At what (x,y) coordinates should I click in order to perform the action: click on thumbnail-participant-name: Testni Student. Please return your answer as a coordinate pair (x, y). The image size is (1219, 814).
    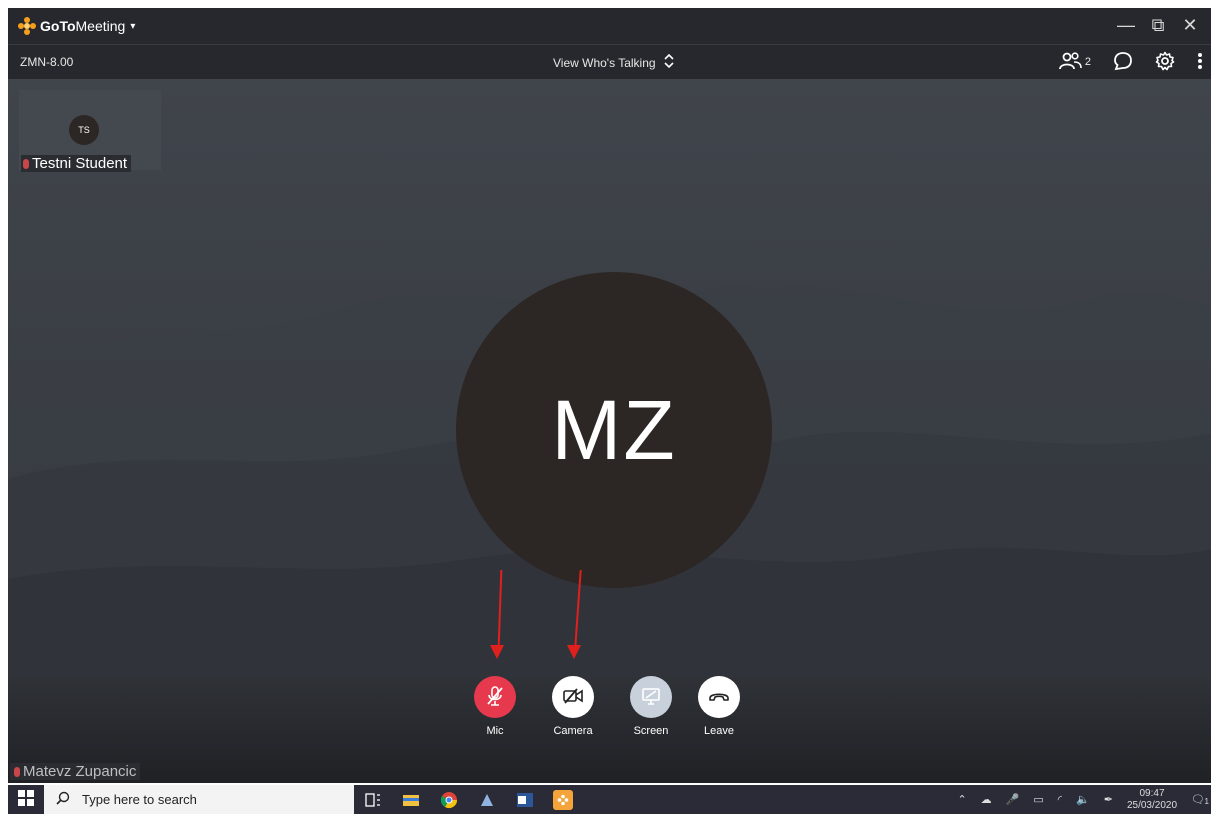
    Looking at the image, I should click on (80, 163).